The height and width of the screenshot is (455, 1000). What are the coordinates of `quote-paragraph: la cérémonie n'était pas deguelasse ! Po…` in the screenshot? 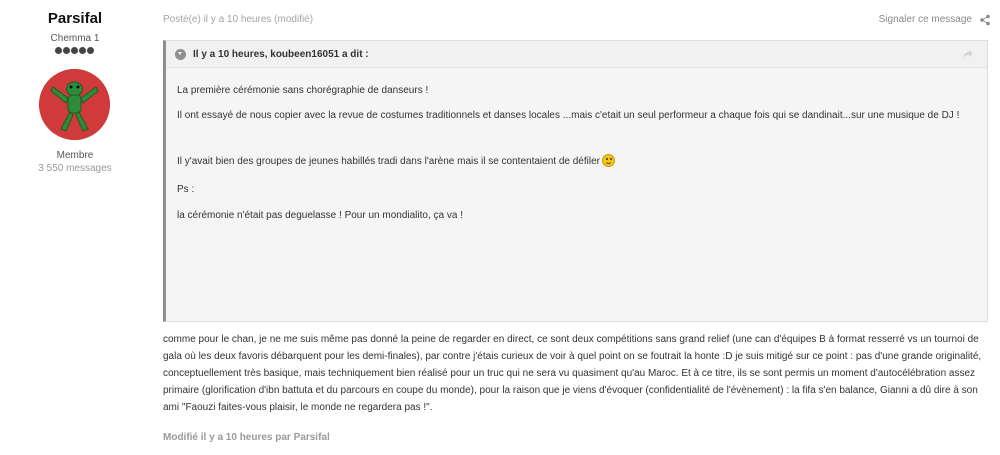 It's located at (320, 215).